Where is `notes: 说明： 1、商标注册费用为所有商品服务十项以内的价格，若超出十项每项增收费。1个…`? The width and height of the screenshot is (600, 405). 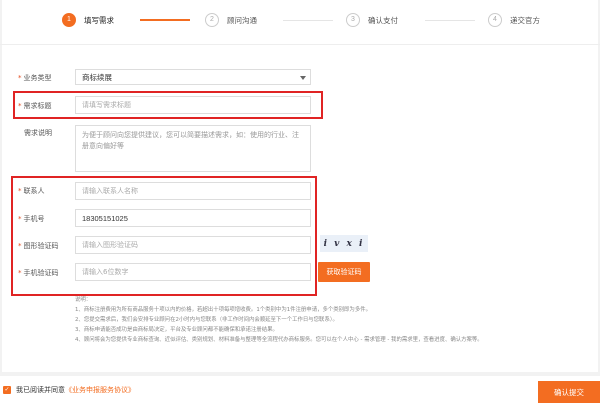 notes: 说明： 1、商标注册费用为所有商品服务十项以内的价格，若超出十项每项增收费。1个… is located at coordinates (335, 320).